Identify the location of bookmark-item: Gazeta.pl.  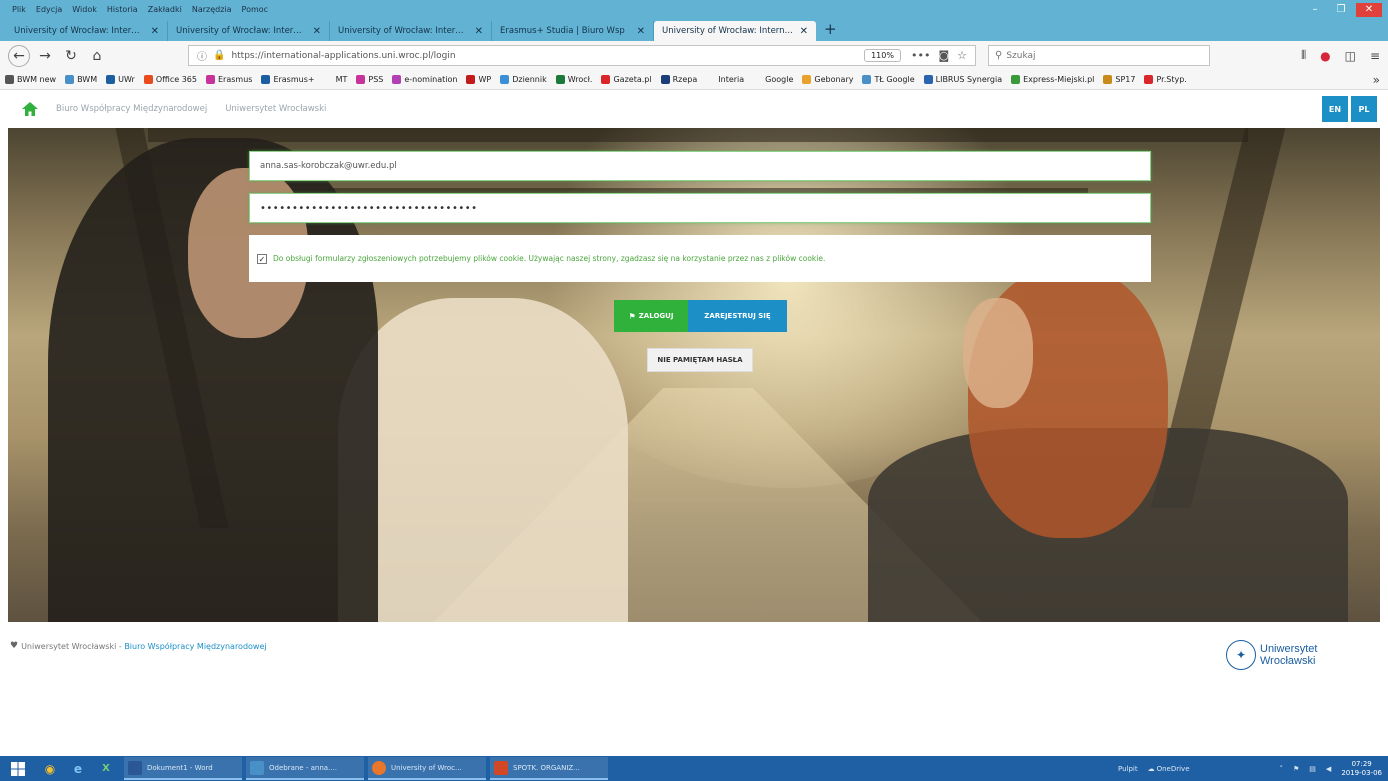
(626, 79).